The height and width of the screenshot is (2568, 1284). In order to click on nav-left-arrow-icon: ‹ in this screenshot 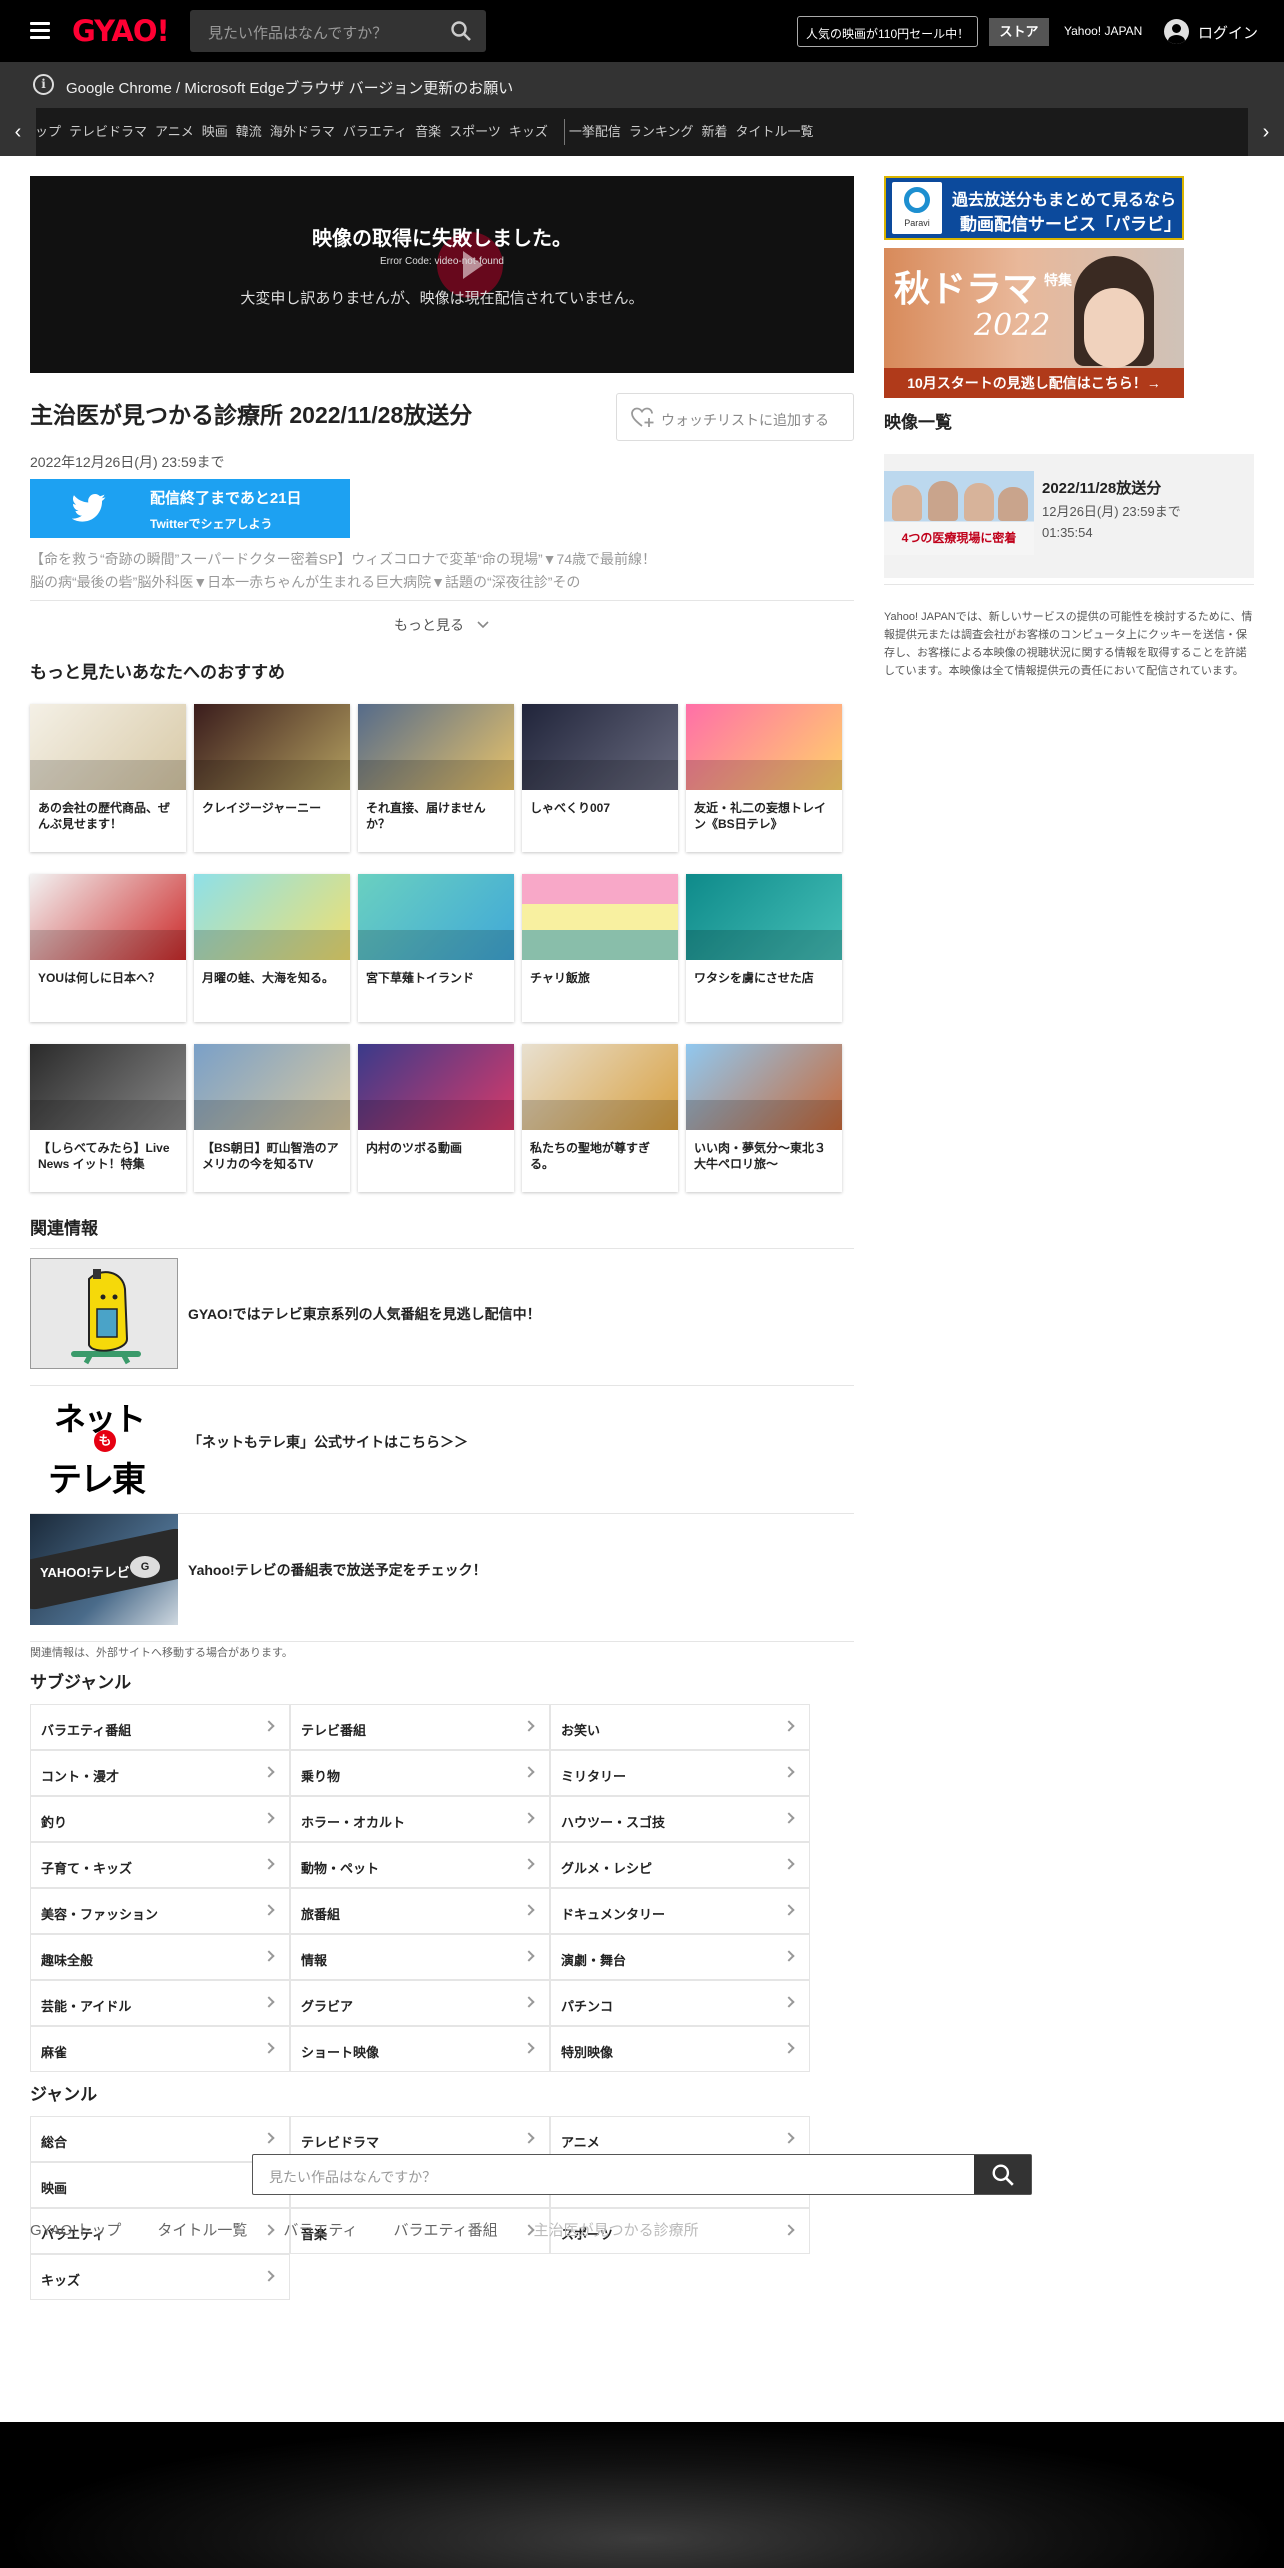, I will do `click(18, 132)`.